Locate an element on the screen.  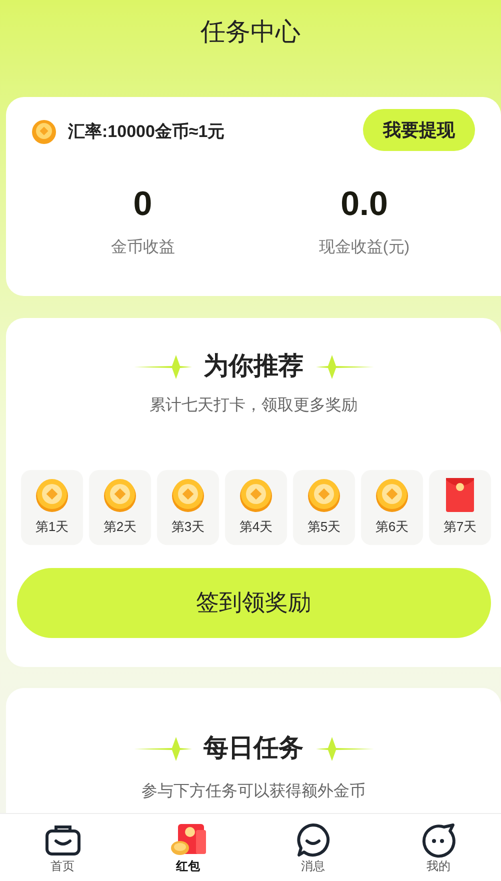
section-subtitle: 累计七天打卡，领取更多奖励 is located at coordinates (254, 406).